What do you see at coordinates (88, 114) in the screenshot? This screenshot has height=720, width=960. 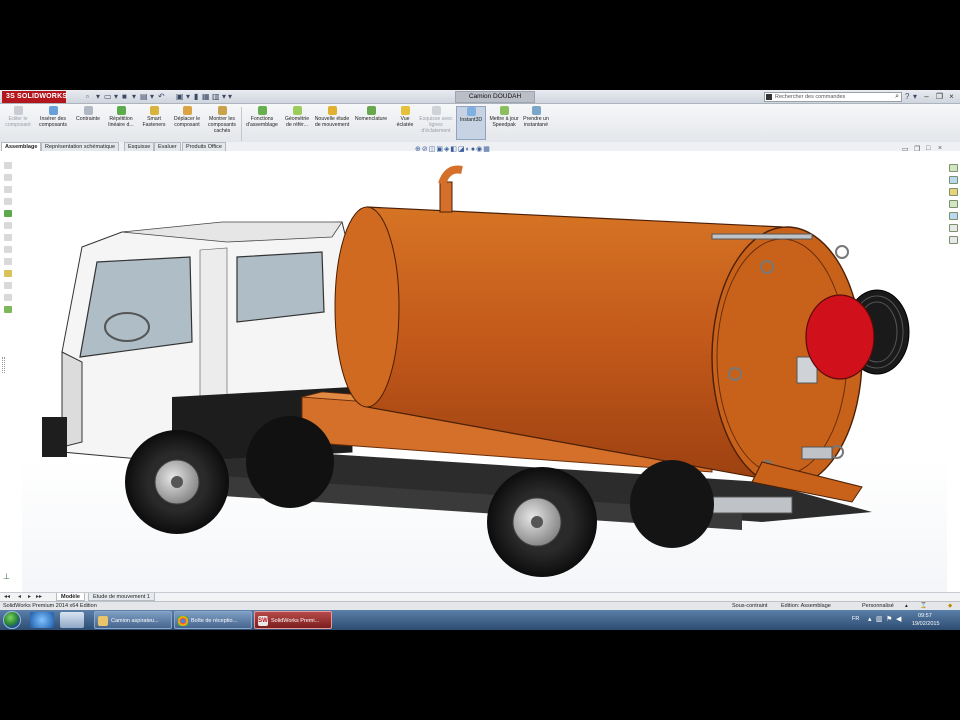 I see `mate-button: Contrainte` at bounding box center [88, 114].